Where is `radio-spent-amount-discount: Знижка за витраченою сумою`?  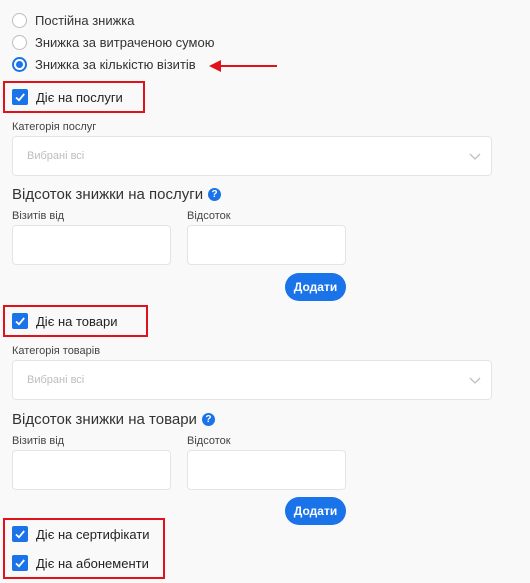 radio-spent-amount-discount: Знижка за витраченою сумою is located at coordinates (113, 42).